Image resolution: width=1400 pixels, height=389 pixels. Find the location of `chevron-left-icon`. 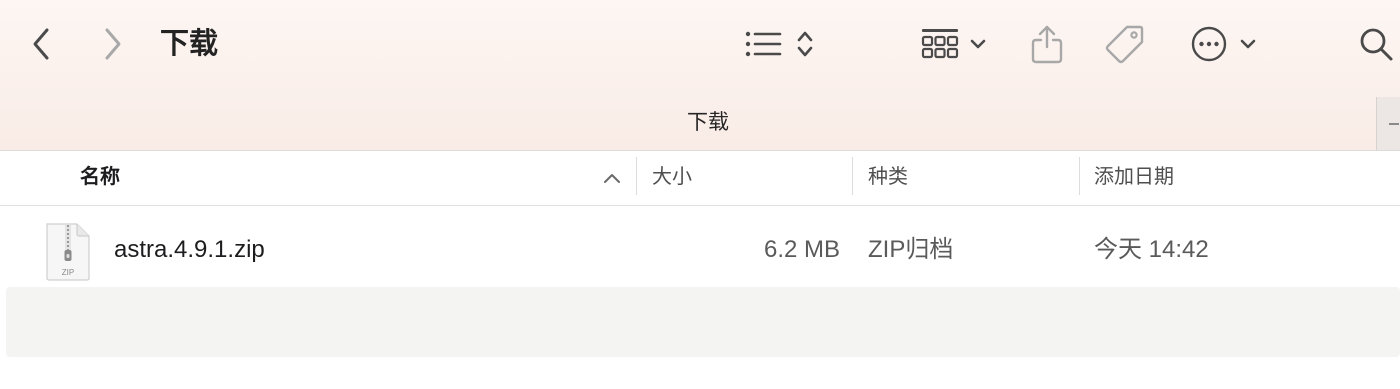

chevron-left-icon is located at coordinates (41, 44).